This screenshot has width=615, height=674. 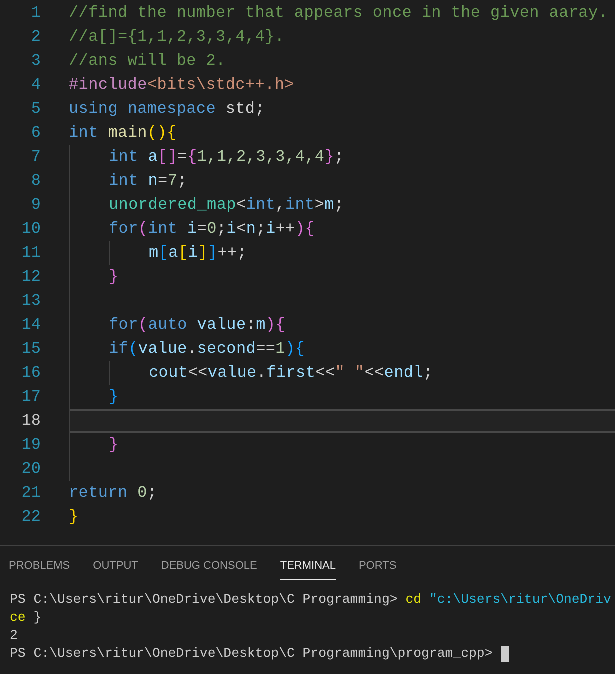 What do you see at coordinates (281, 205) in the screenshot?
I see `code-token: ,` at bounding box center [281, 205].